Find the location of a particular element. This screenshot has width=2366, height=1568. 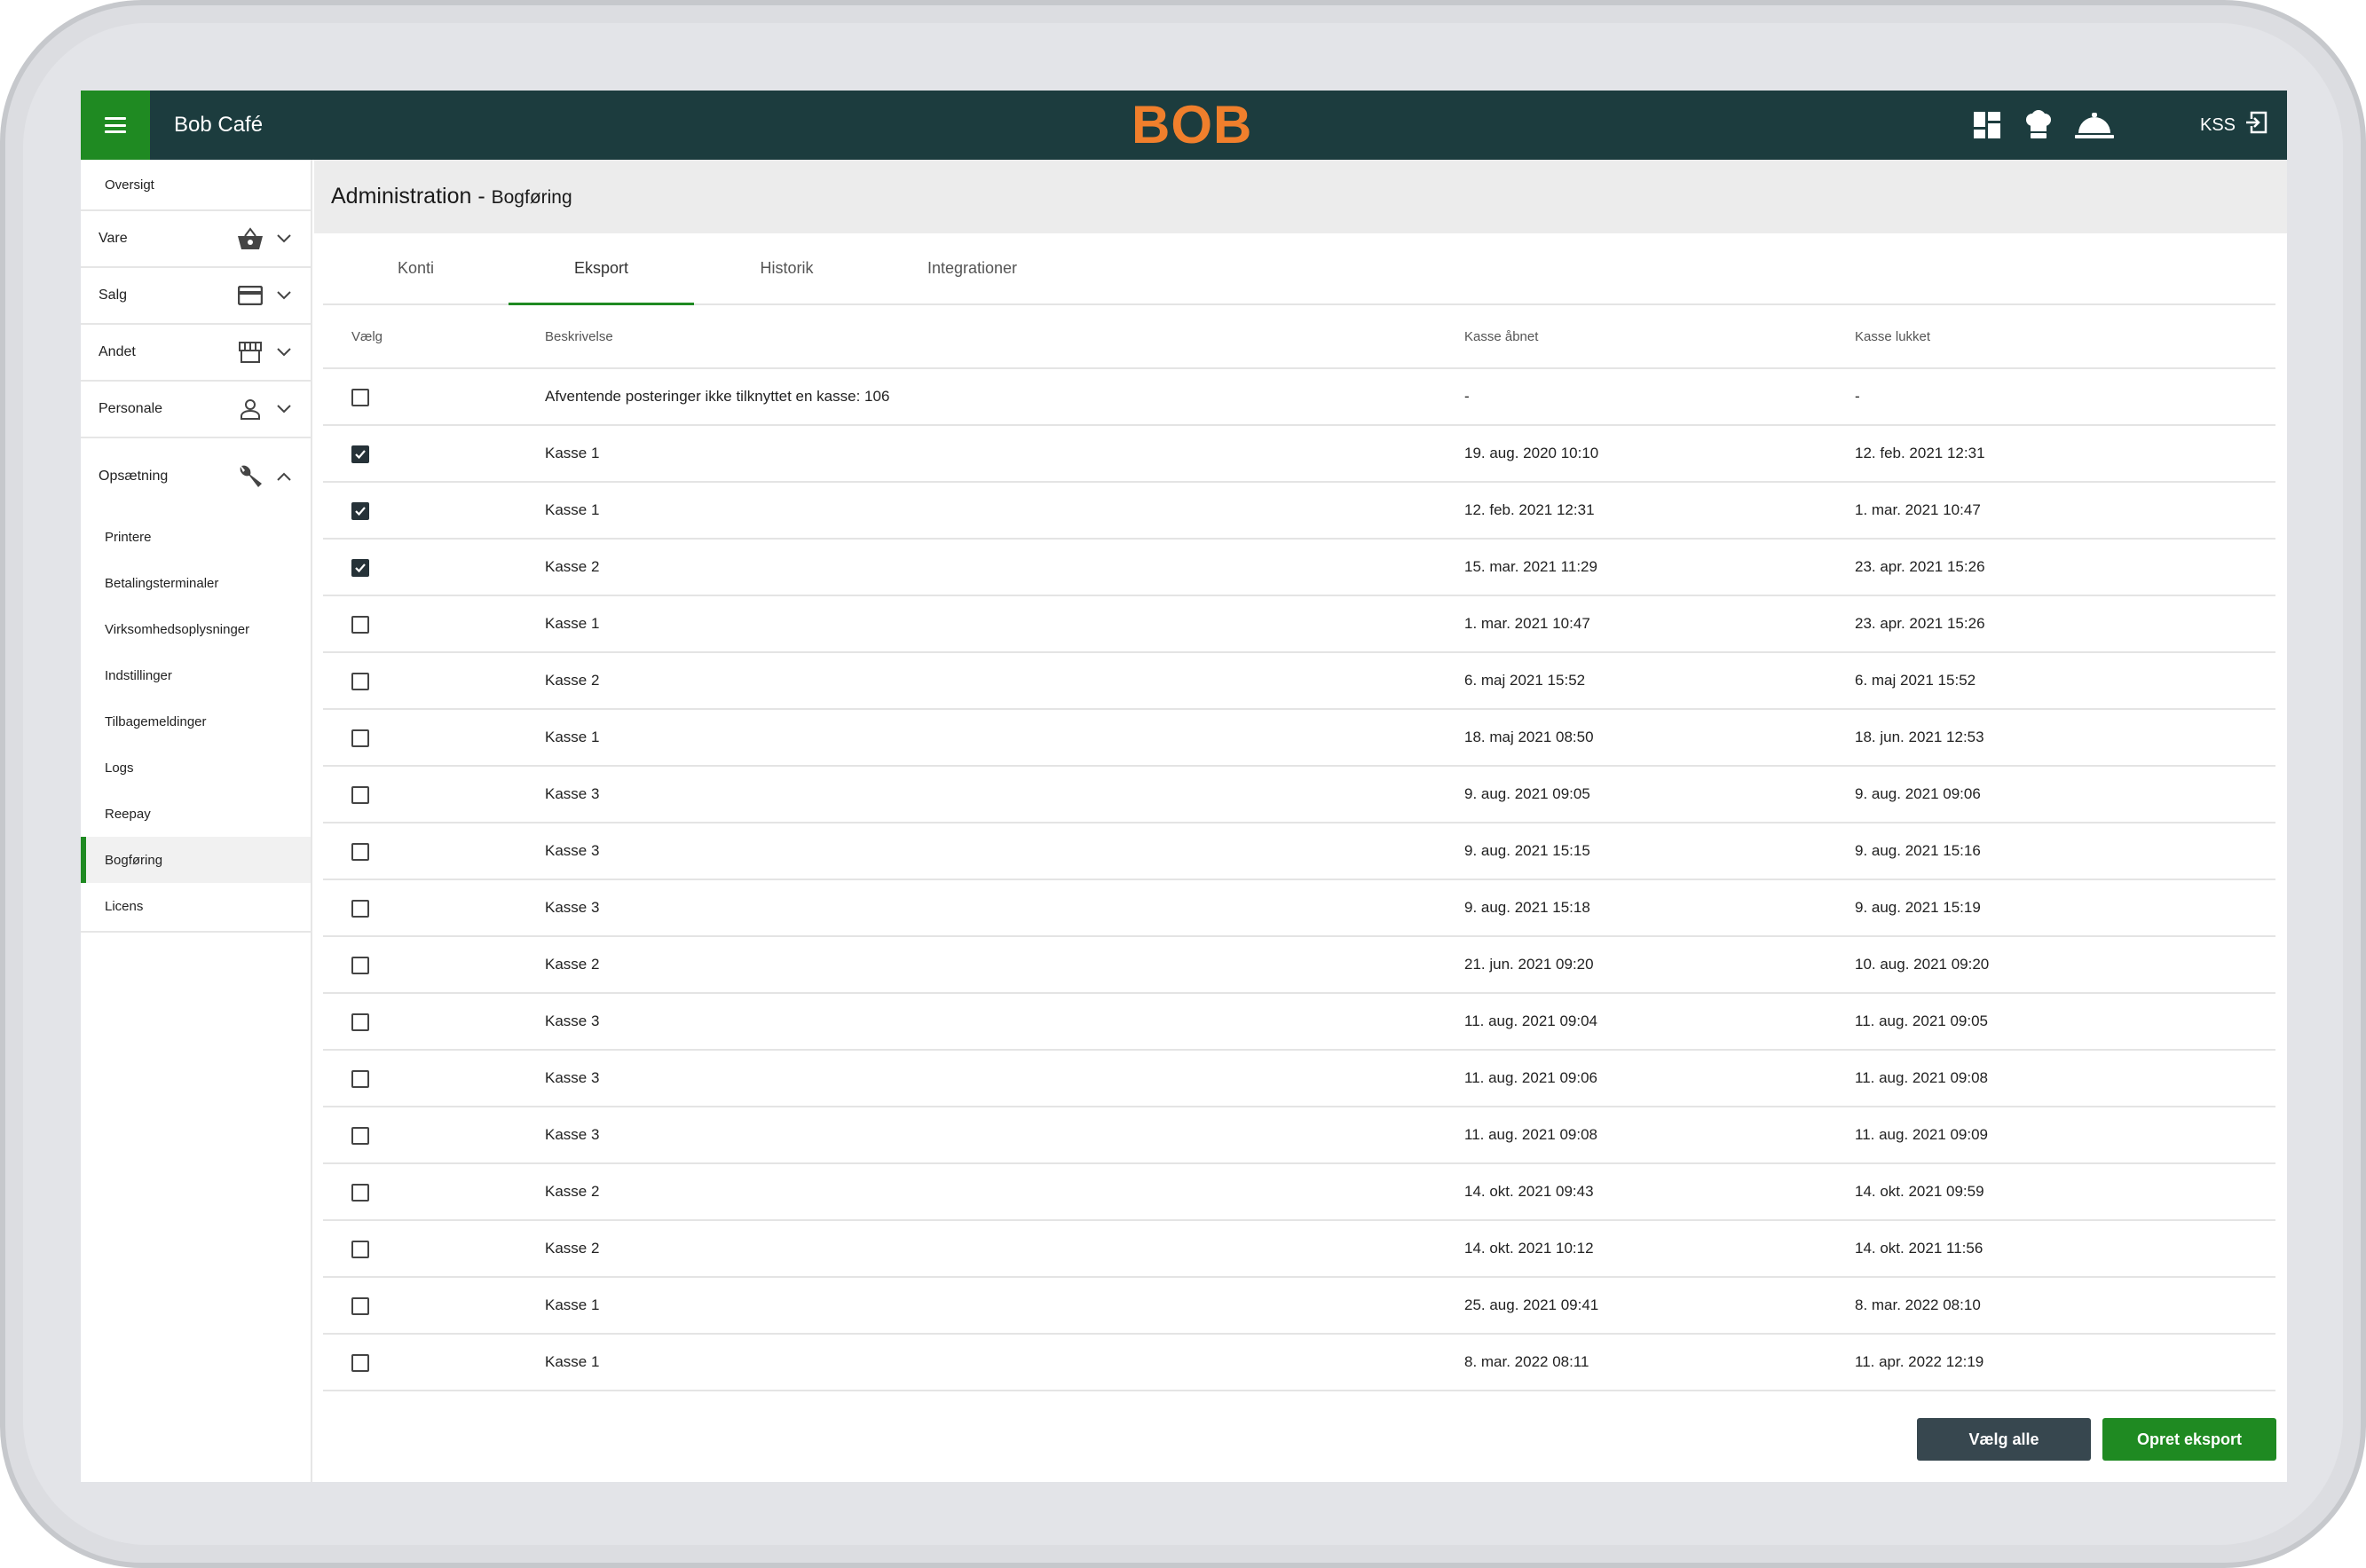

cloche-icon is located at coordinates (2094, 125).